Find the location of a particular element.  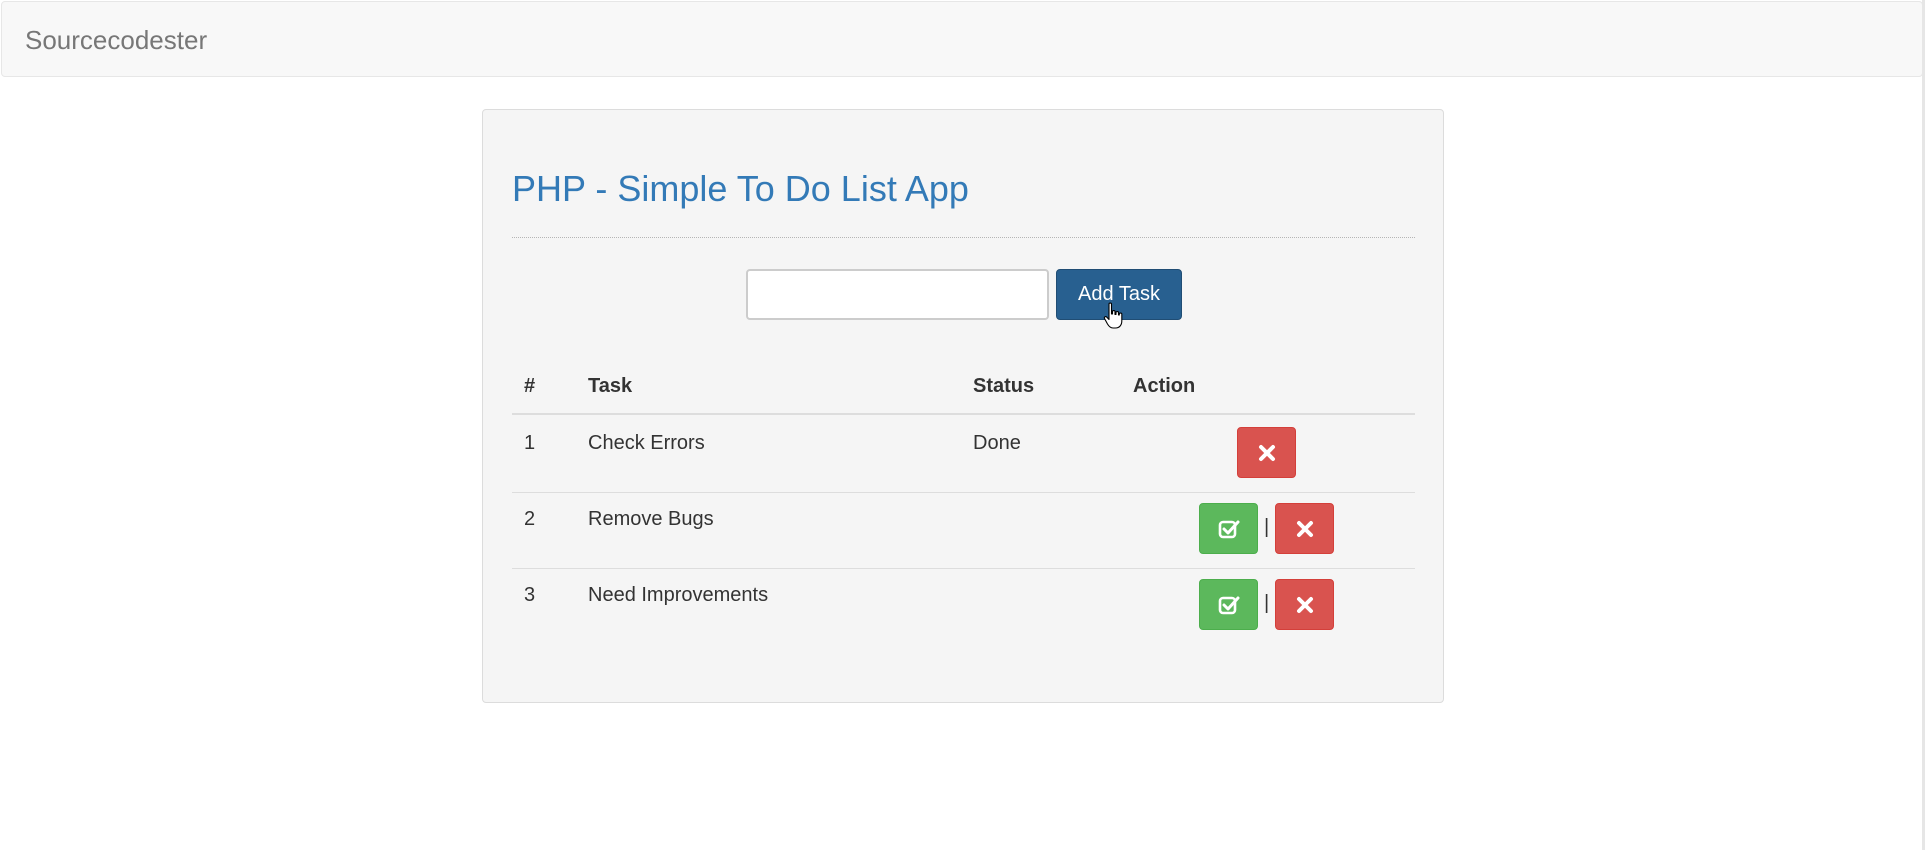

column-header-action: Action is located at coordinates (1164, 386).